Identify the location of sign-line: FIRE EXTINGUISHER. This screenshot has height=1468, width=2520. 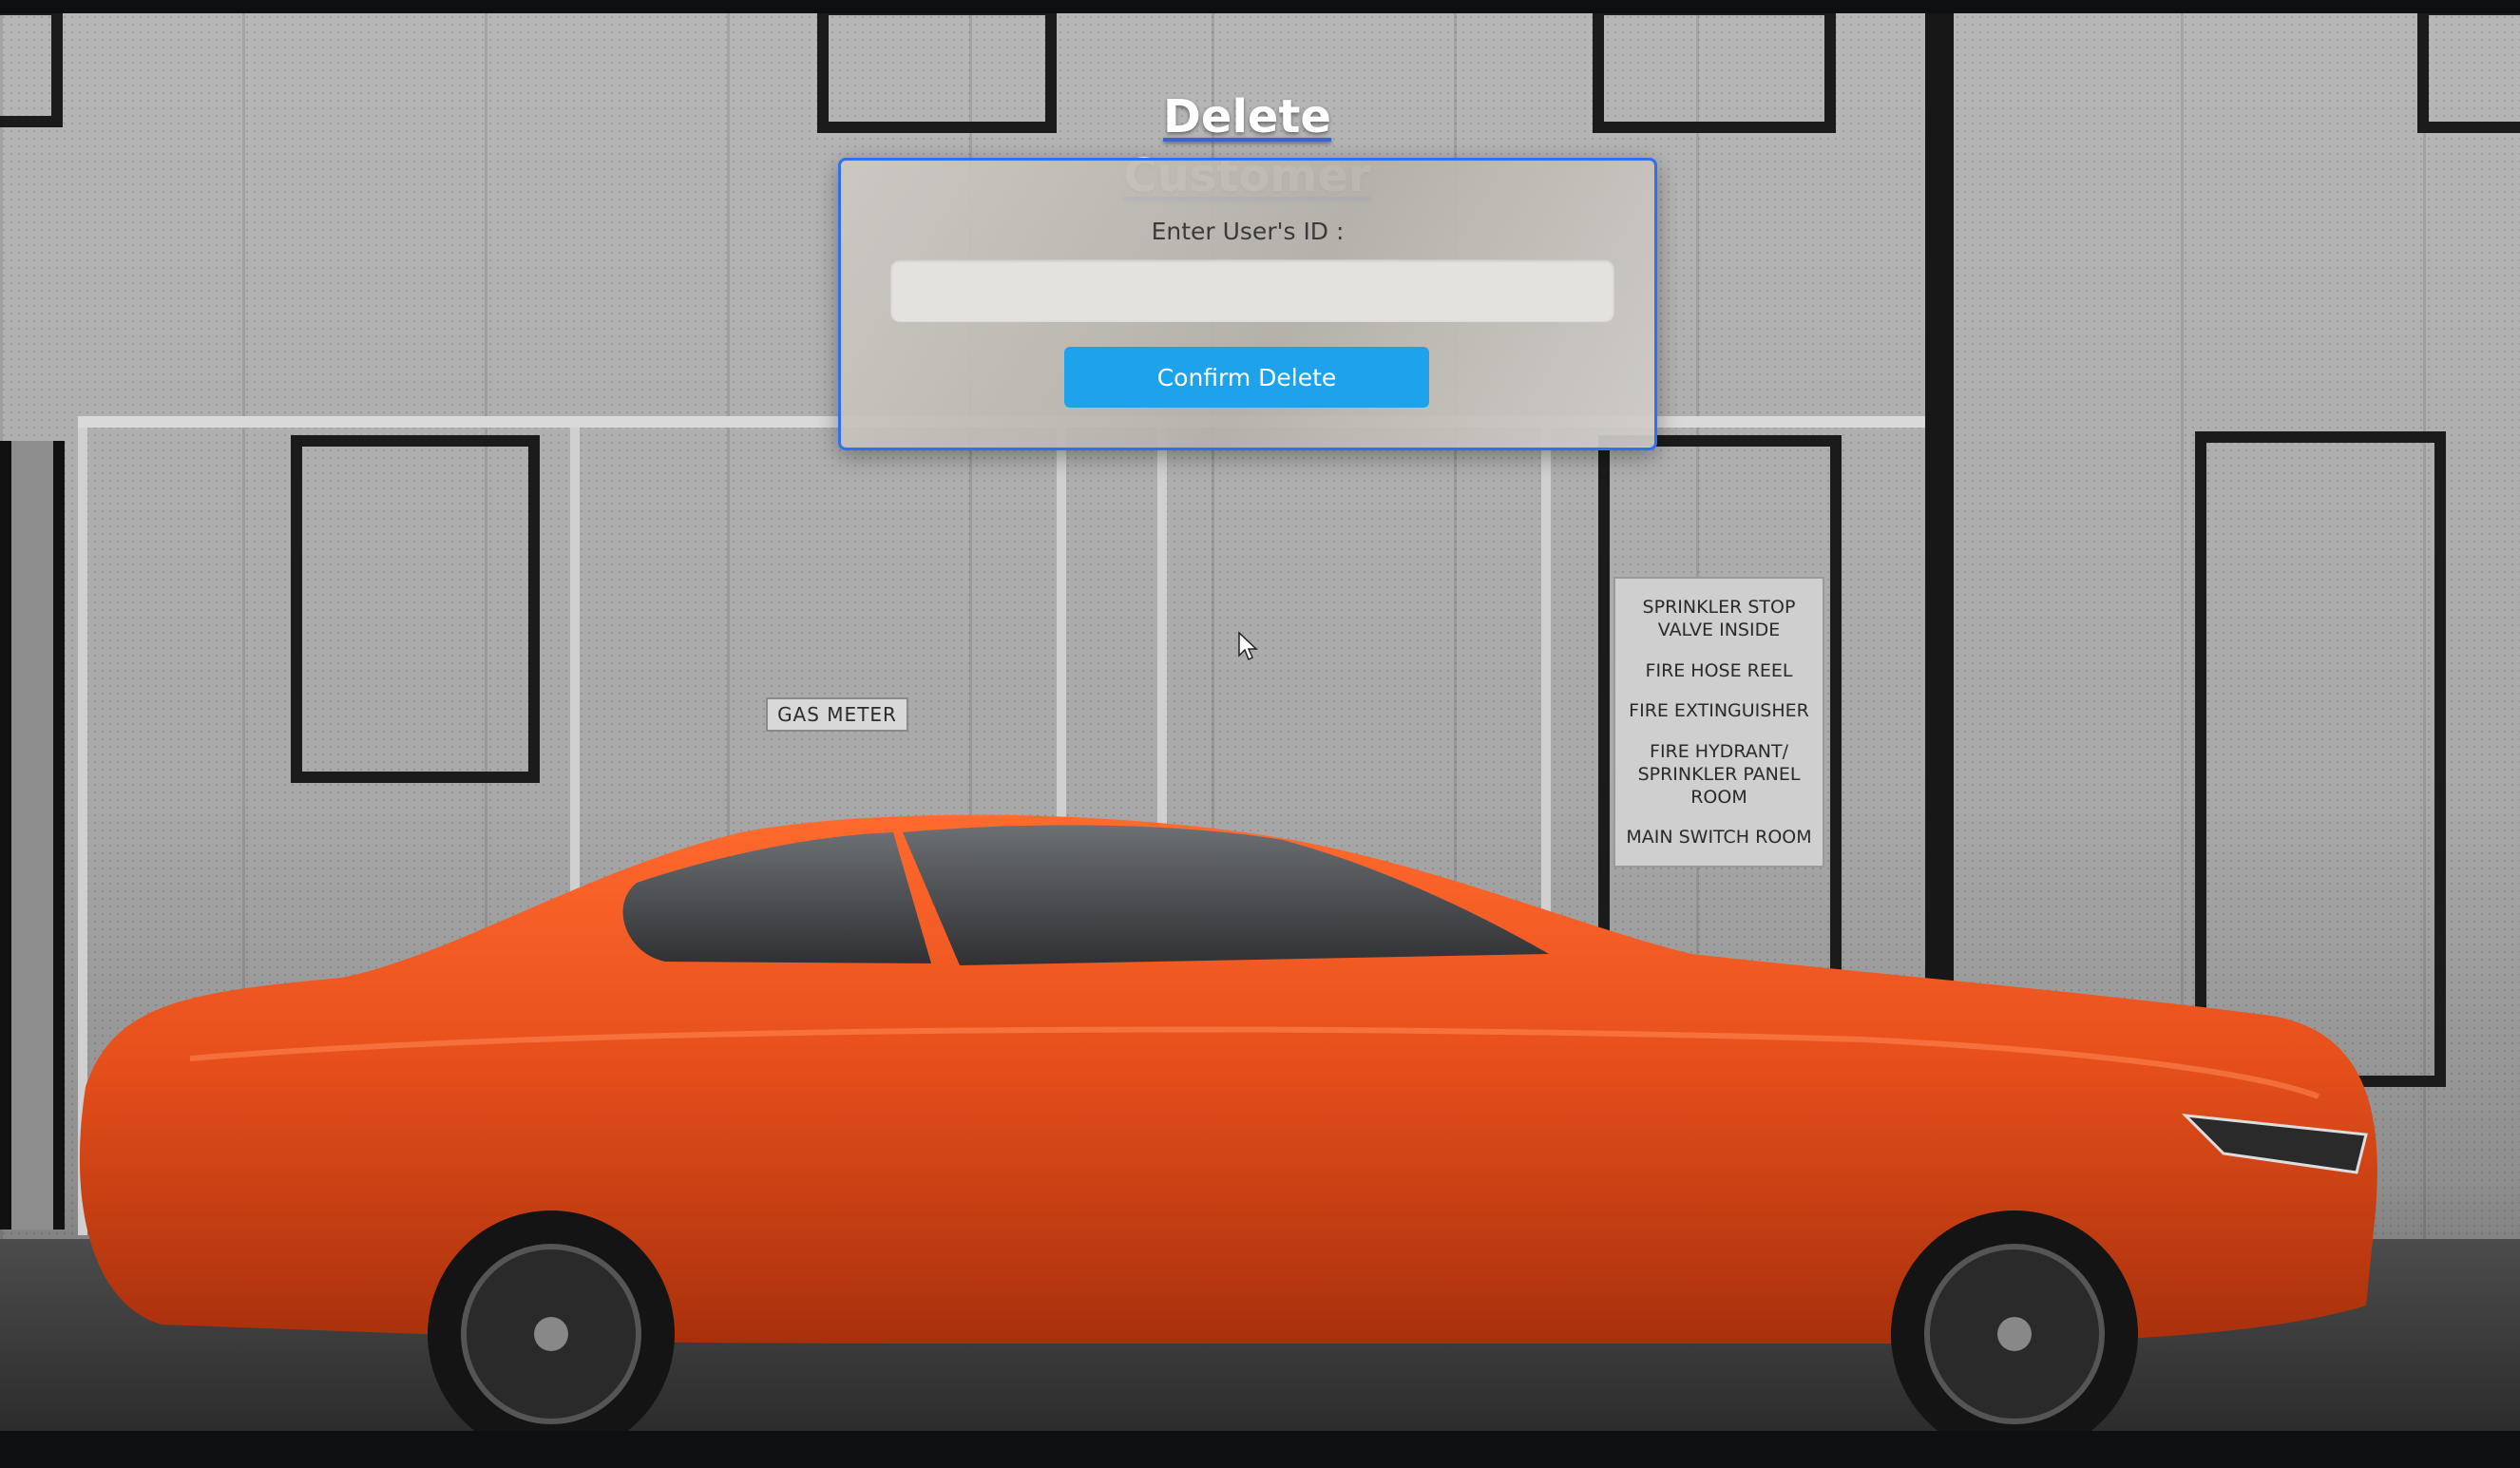
(1719, 710).